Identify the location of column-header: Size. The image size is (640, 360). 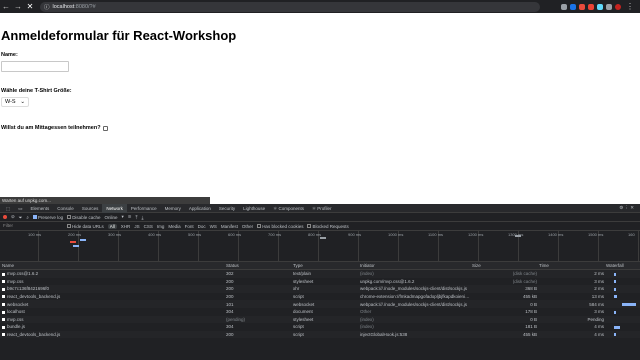
(503, 265).